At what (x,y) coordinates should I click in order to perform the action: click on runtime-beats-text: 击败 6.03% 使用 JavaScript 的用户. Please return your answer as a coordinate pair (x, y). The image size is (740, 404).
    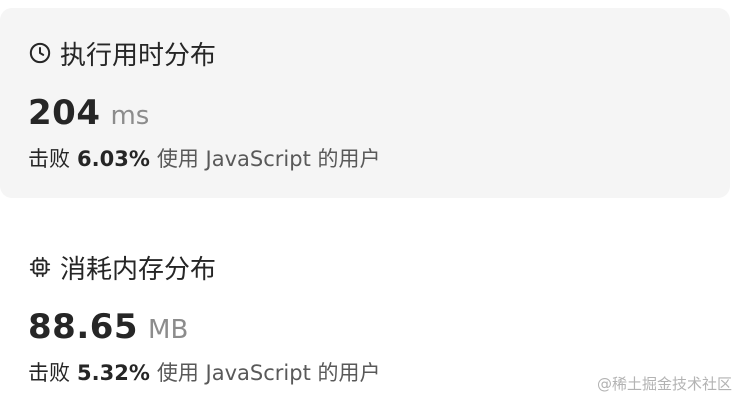
    Looking at the image, I should click on (379, 158).